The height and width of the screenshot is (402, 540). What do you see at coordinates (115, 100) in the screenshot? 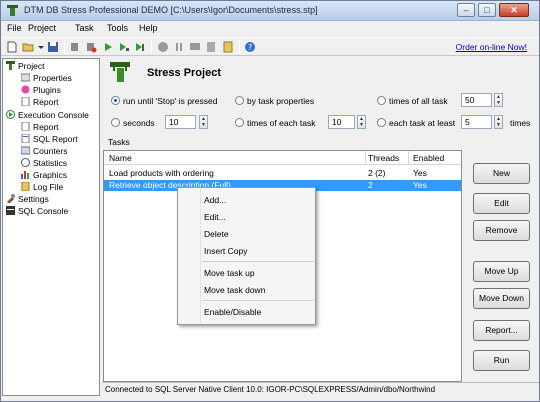
I see `radio-selected` at bounding box center [115, 100].